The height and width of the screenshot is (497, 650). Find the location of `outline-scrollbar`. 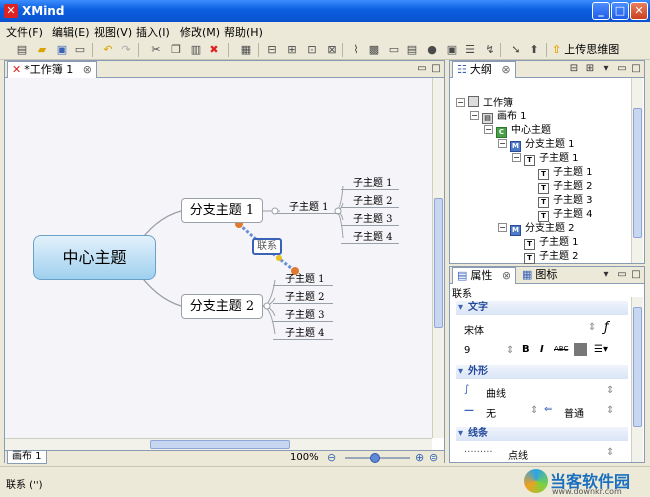

outline-scrollbar is located at coordinates (637, 170).